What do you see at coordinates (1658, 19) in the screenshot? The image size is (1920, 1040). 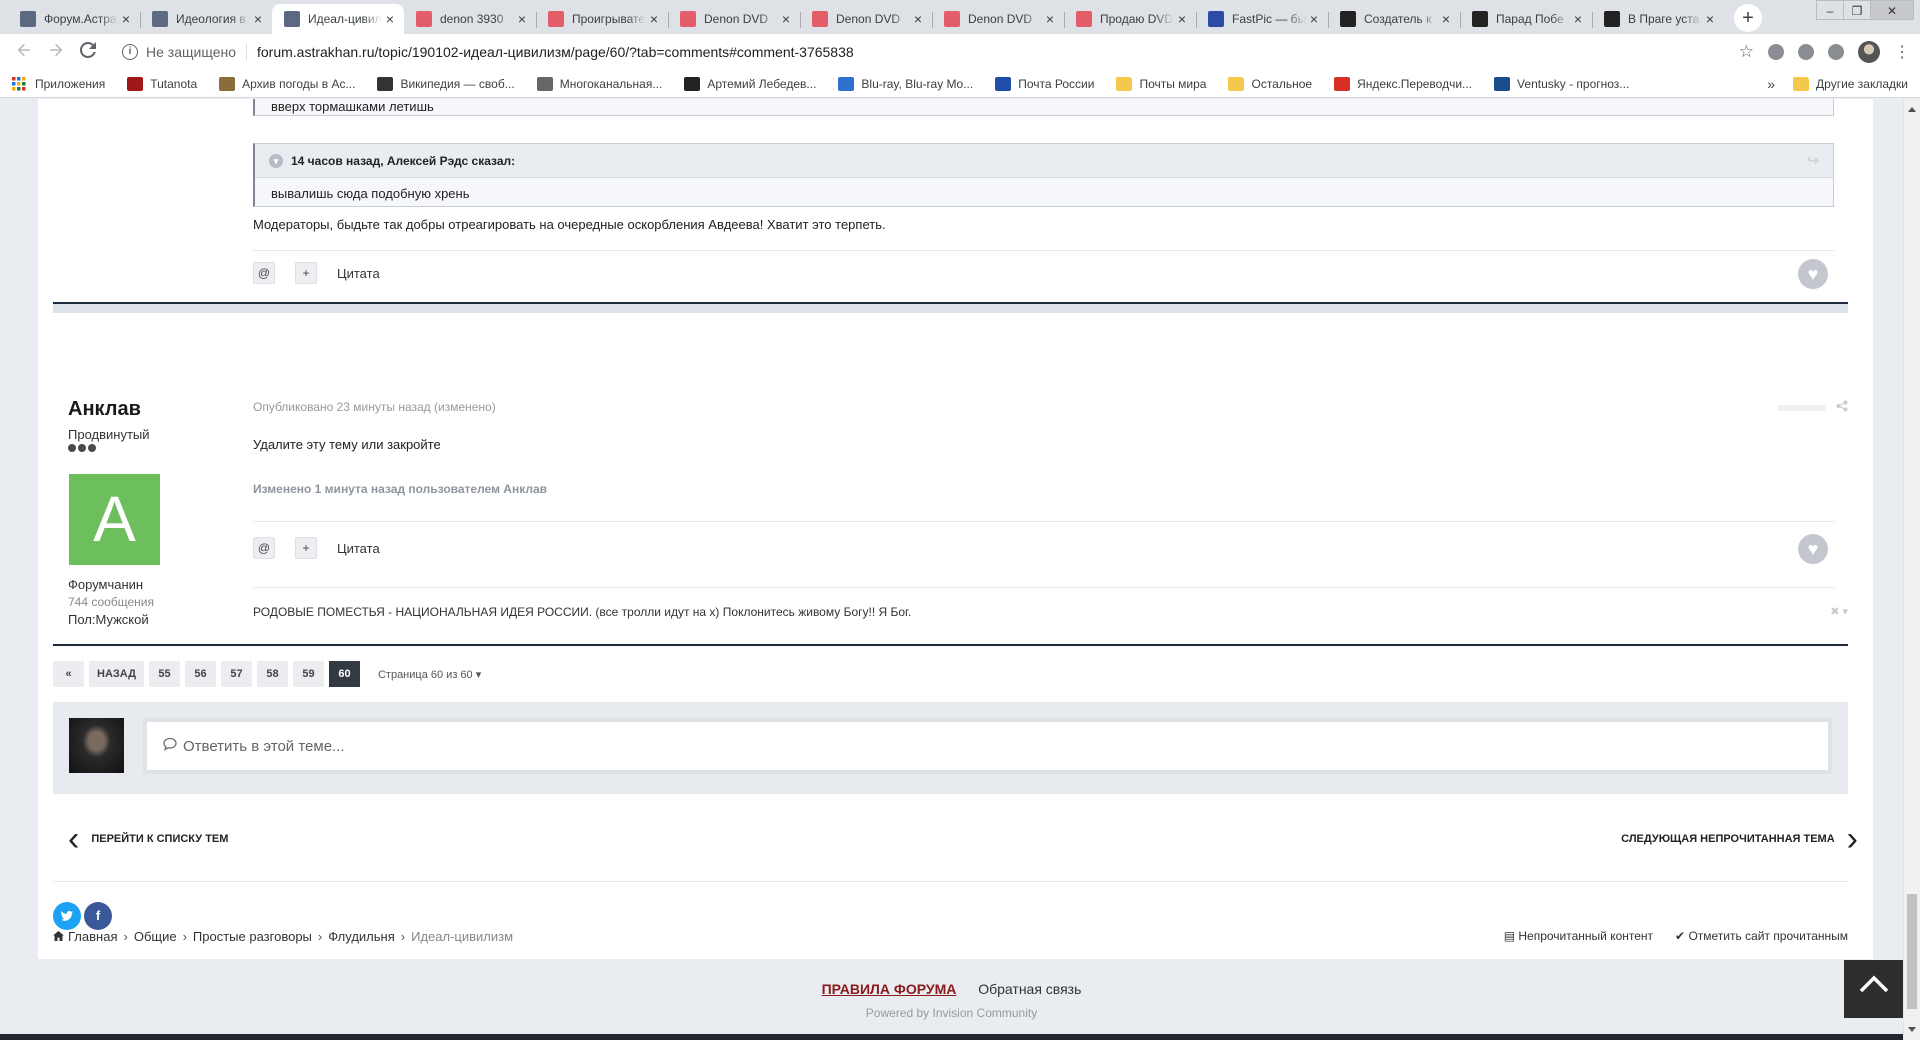 I see `browser-tab: В Праге уста ×` at bounding box center [1658, 19].